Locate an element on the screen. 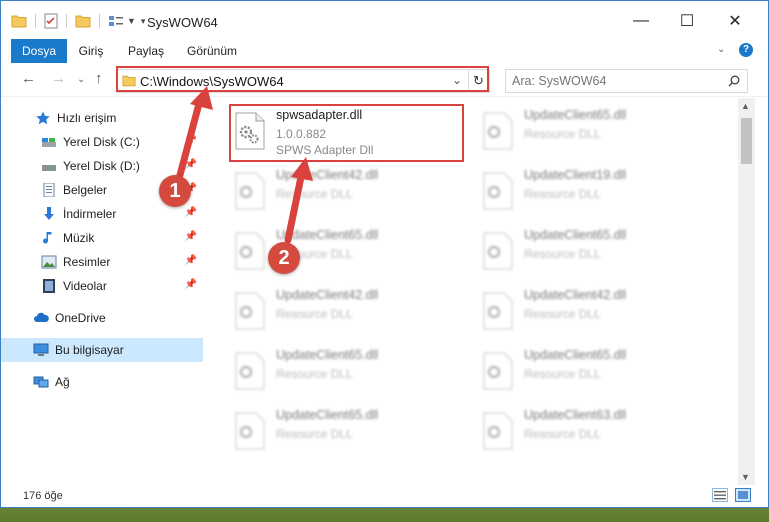  annotation-arrows is located at coordinates (244, 165).